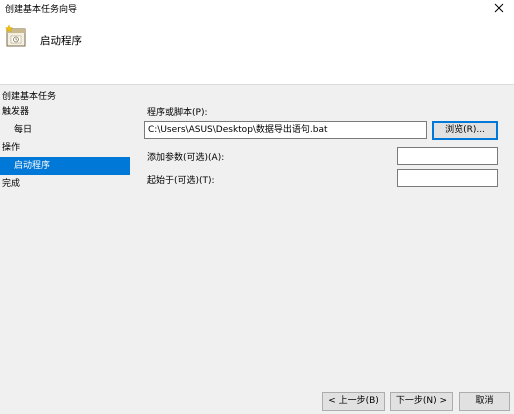 The image size is (514, 414). I want to click on title-bar: 创建基本任务向导, so click(257, 8).